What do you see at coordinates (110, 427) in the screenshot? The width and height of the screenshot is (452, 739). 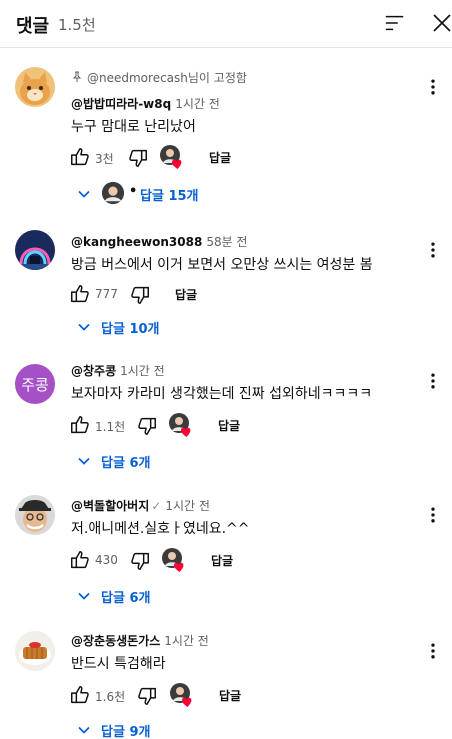 I see `like-count: 1.1천` at bounding box center [110, 427].